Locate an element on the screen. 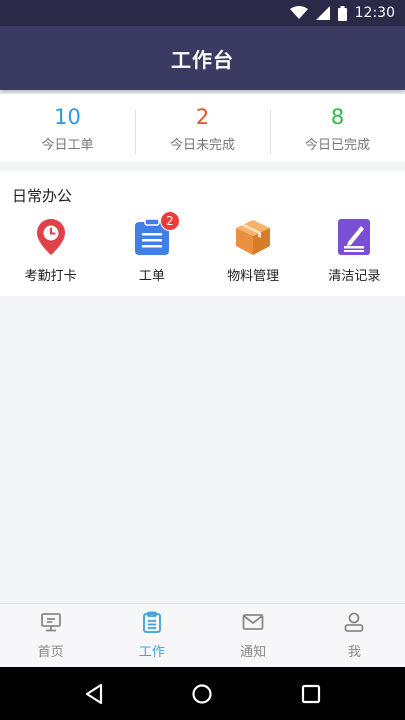 The width and height of the screenshot is (405, 720). tab-home: 首页 is located at coordinates (50, 635).